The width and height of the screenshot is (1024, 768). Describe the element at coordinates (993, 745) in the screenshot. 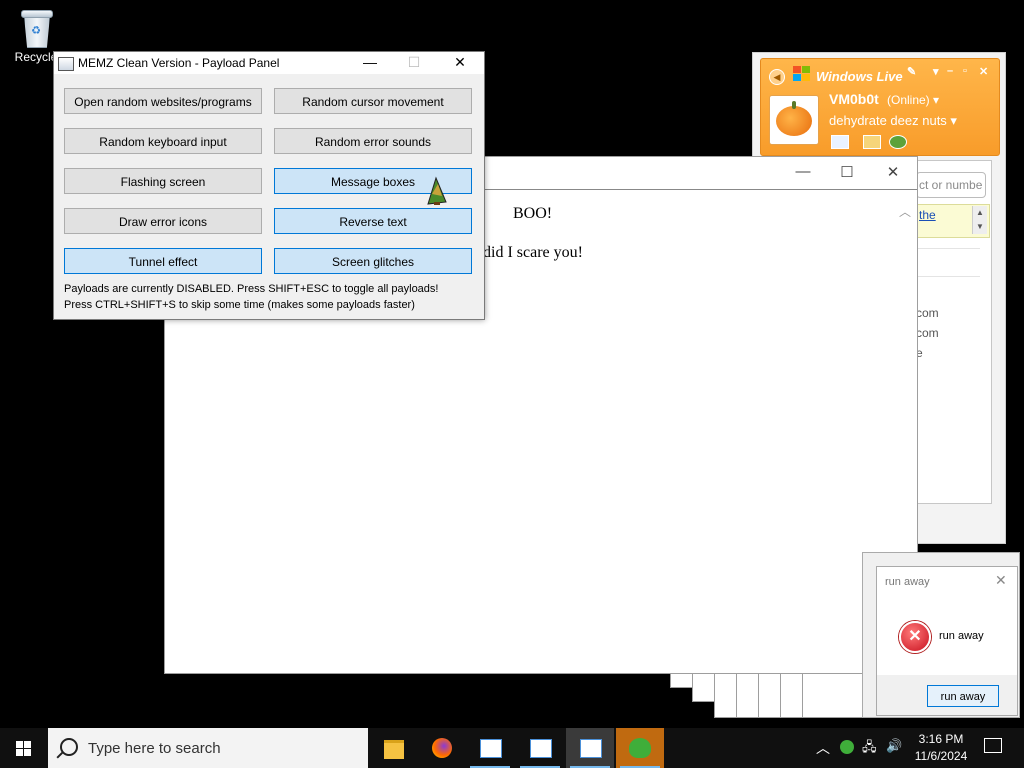

I see `notification-icon` at that location.